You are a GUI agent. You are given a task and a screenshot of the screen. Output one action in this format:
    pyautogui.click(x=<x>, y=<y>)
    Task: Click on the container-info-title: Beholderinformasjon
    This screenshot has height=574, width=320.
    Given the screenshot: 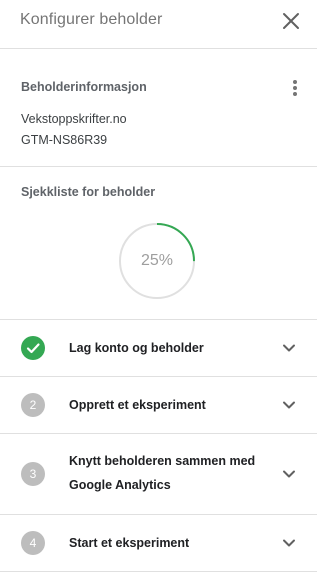 What is the action you would take?
    pyautogui.click(x=84, y=87)
    